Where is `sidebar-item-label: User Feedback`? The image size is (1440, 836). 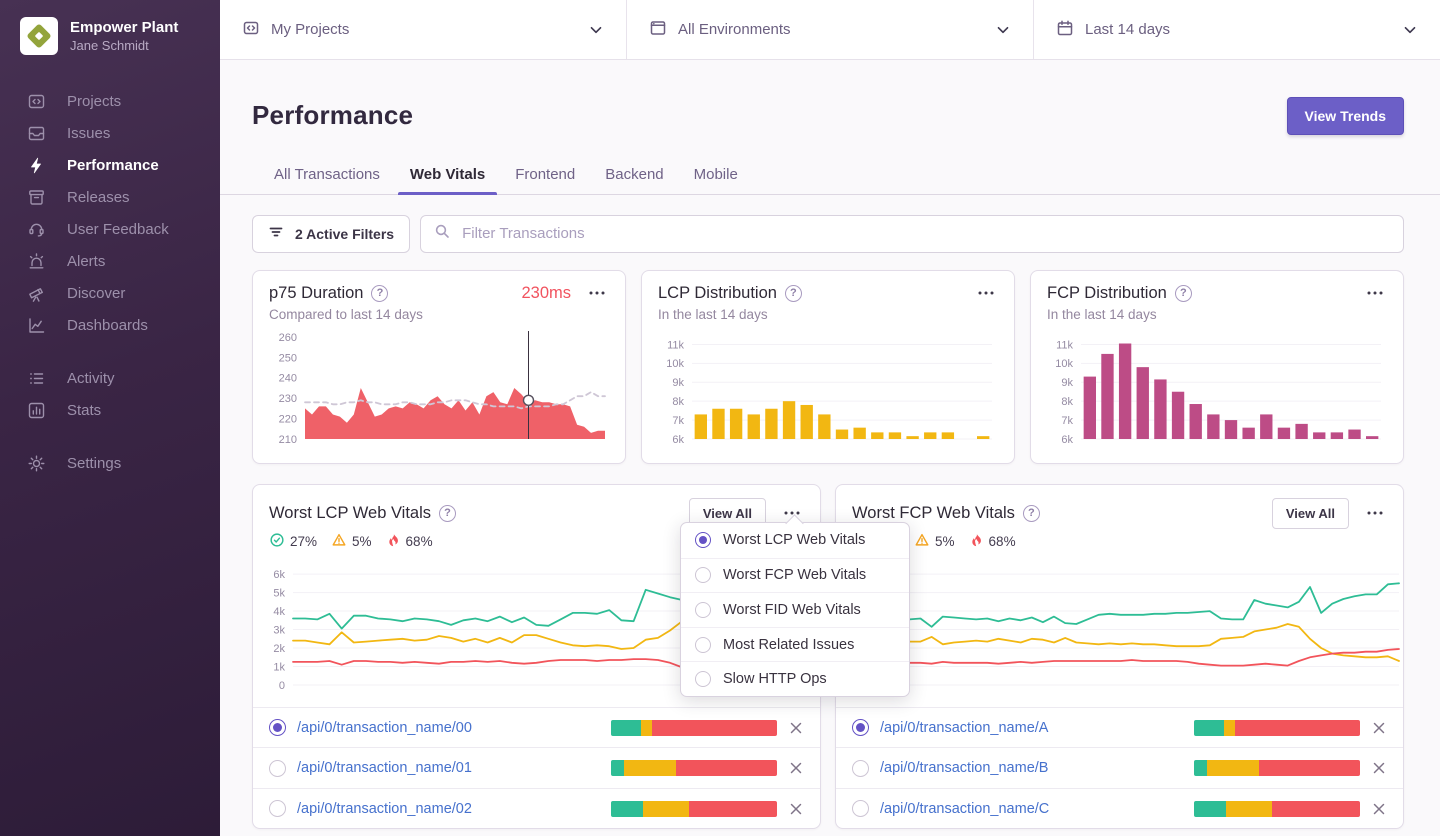
sidebar-item-label: User Feedback is located at coordinates (118, 229).